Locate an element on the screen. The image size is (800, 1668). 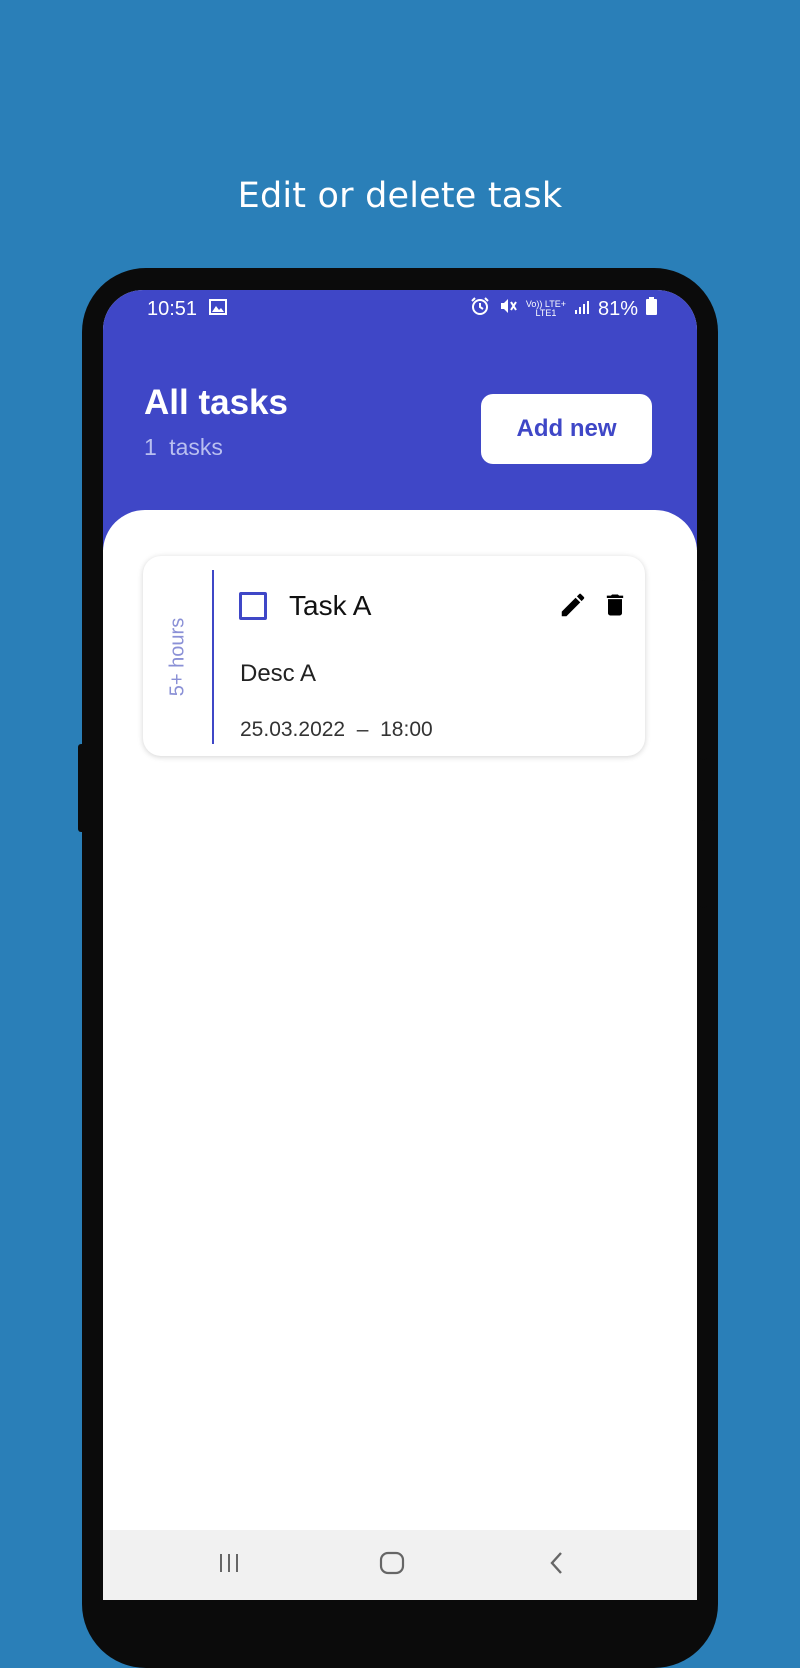
home-icon is located at coordinates (392, 1565).